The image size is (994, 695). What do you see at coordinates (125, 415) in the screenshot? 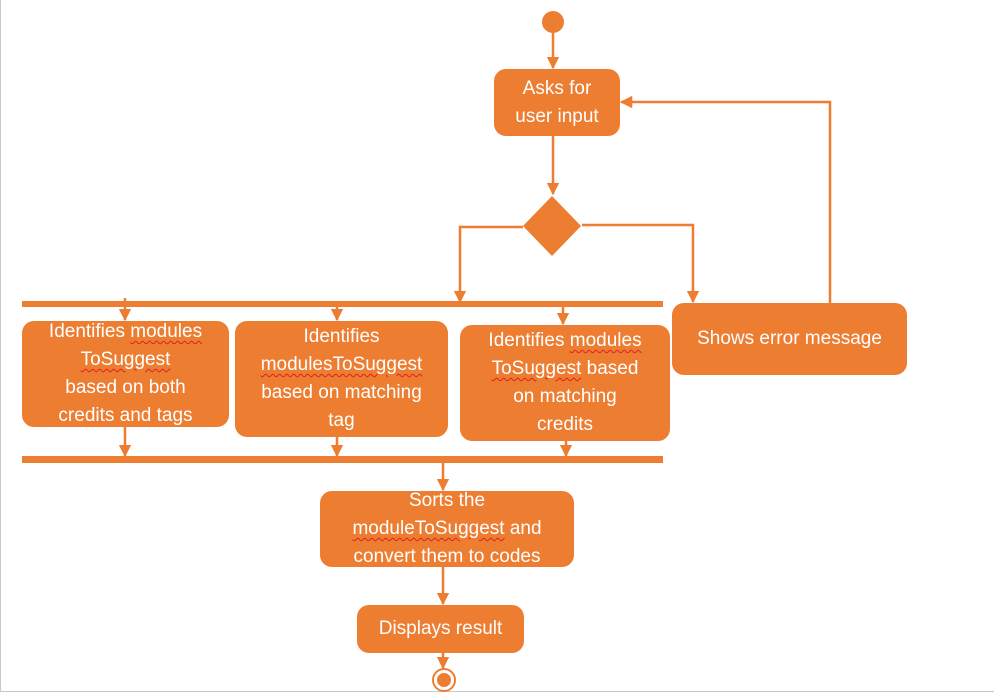
I see `action-label-line: credits and tags` at bounding box center [125, 415].